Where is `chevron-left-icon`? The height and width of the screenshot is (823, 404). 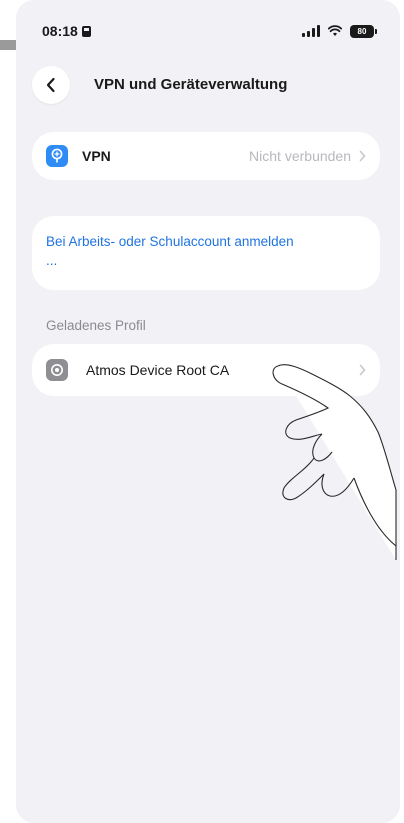
chevron-left-icon is located at coordinates (50, 85).